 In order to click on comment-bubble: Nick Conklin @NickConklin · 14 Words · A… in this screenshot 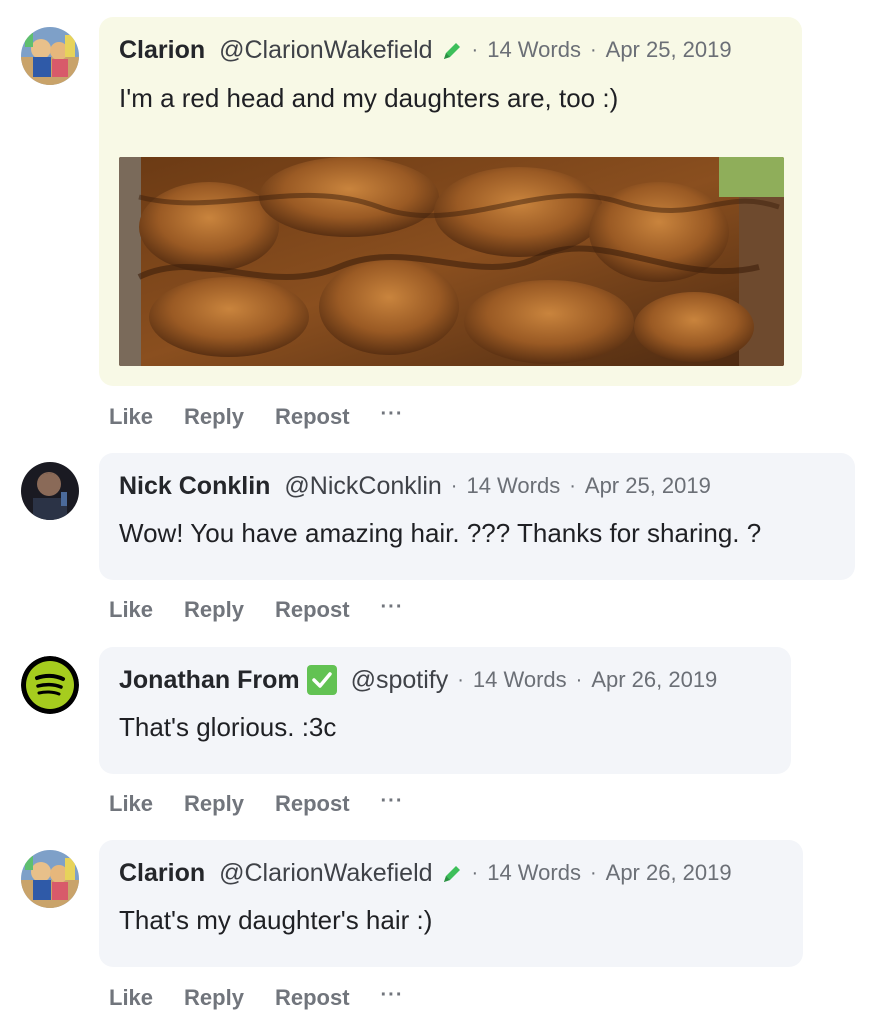, I will do `click(477, 516)`.